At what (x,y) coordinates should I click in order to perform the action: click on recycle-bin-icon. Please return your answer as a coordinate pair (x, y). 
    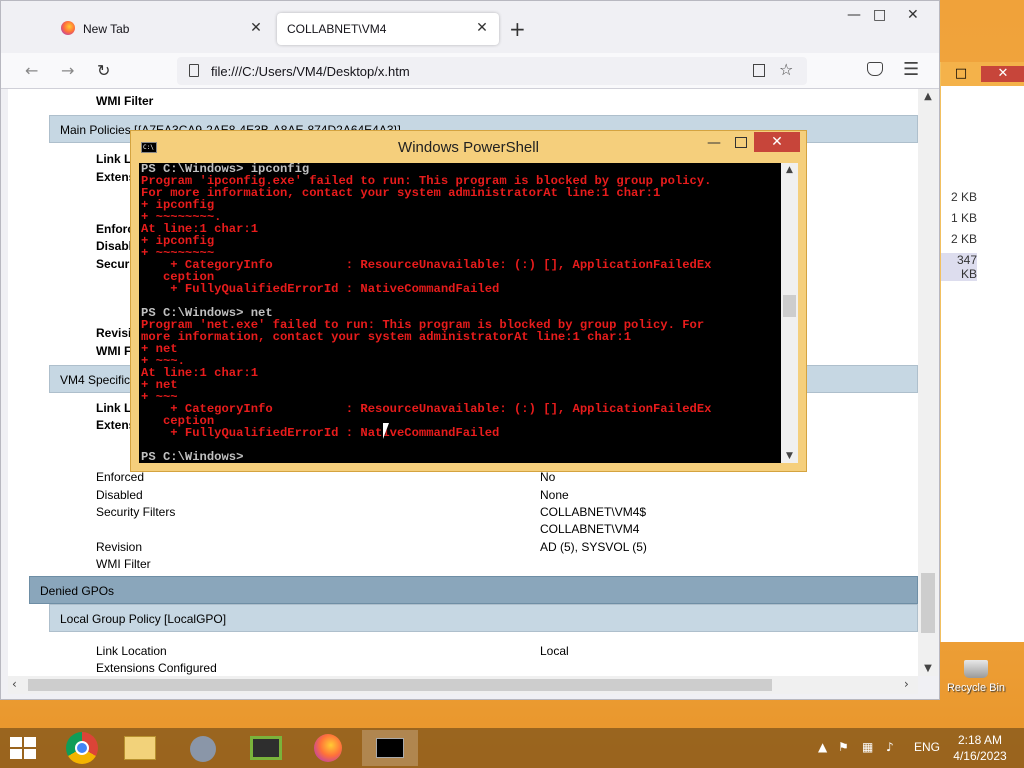
    Looking at the image, I should click on (976, 669).